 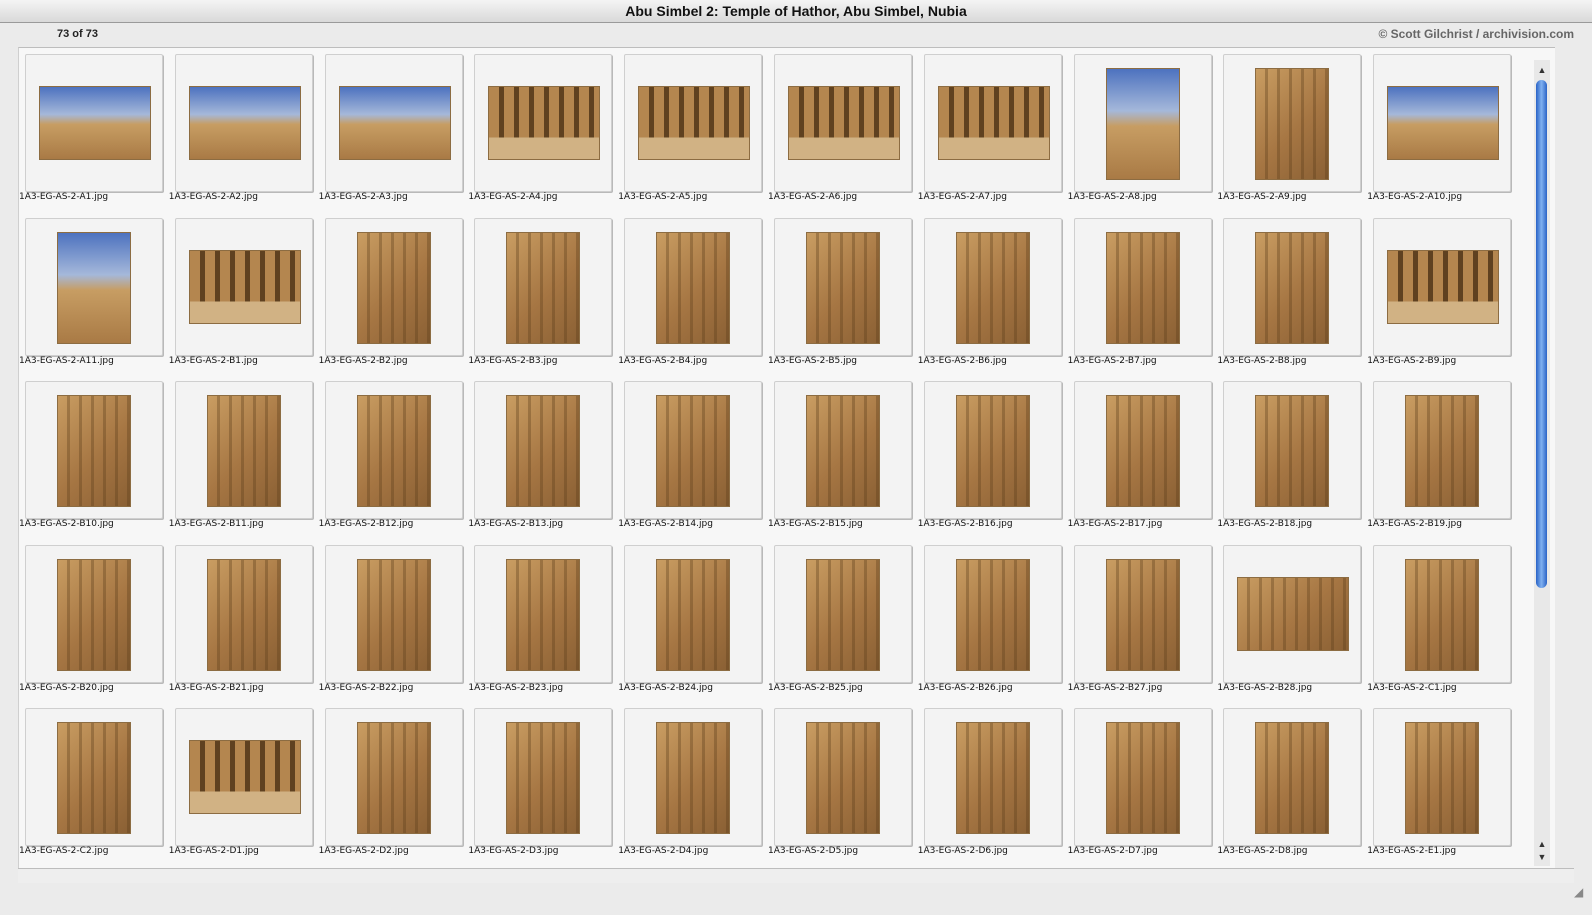 I want to click on thumbnail-item: 1A3-EG-AS-2-B22.jpg, so click(x=394, y=618).